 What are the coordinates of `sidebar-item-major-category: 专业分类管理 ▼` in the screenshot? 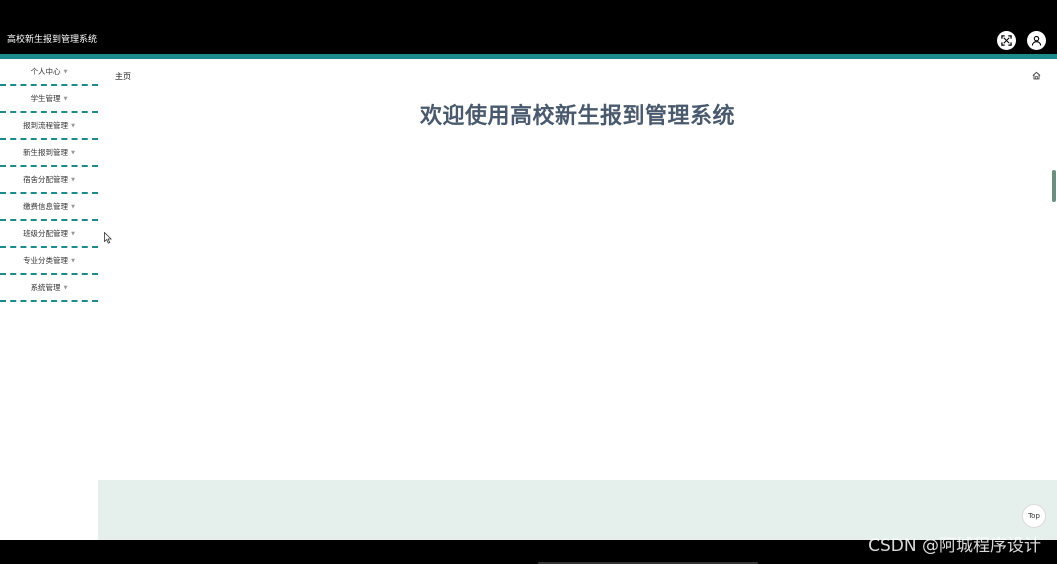 It's located at (49, 261).